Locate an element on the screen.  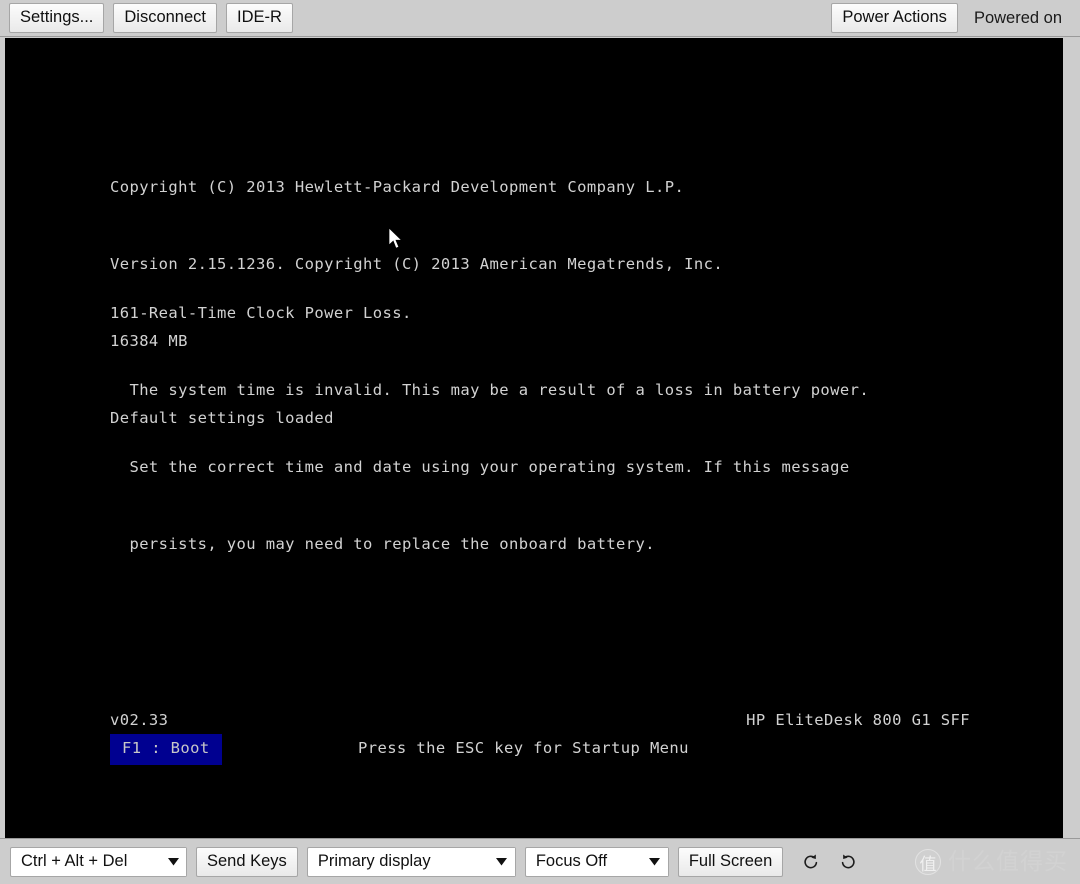
key-combination-dropdown: Ctrl + Alt + Del is located at coordinates (98, 861).